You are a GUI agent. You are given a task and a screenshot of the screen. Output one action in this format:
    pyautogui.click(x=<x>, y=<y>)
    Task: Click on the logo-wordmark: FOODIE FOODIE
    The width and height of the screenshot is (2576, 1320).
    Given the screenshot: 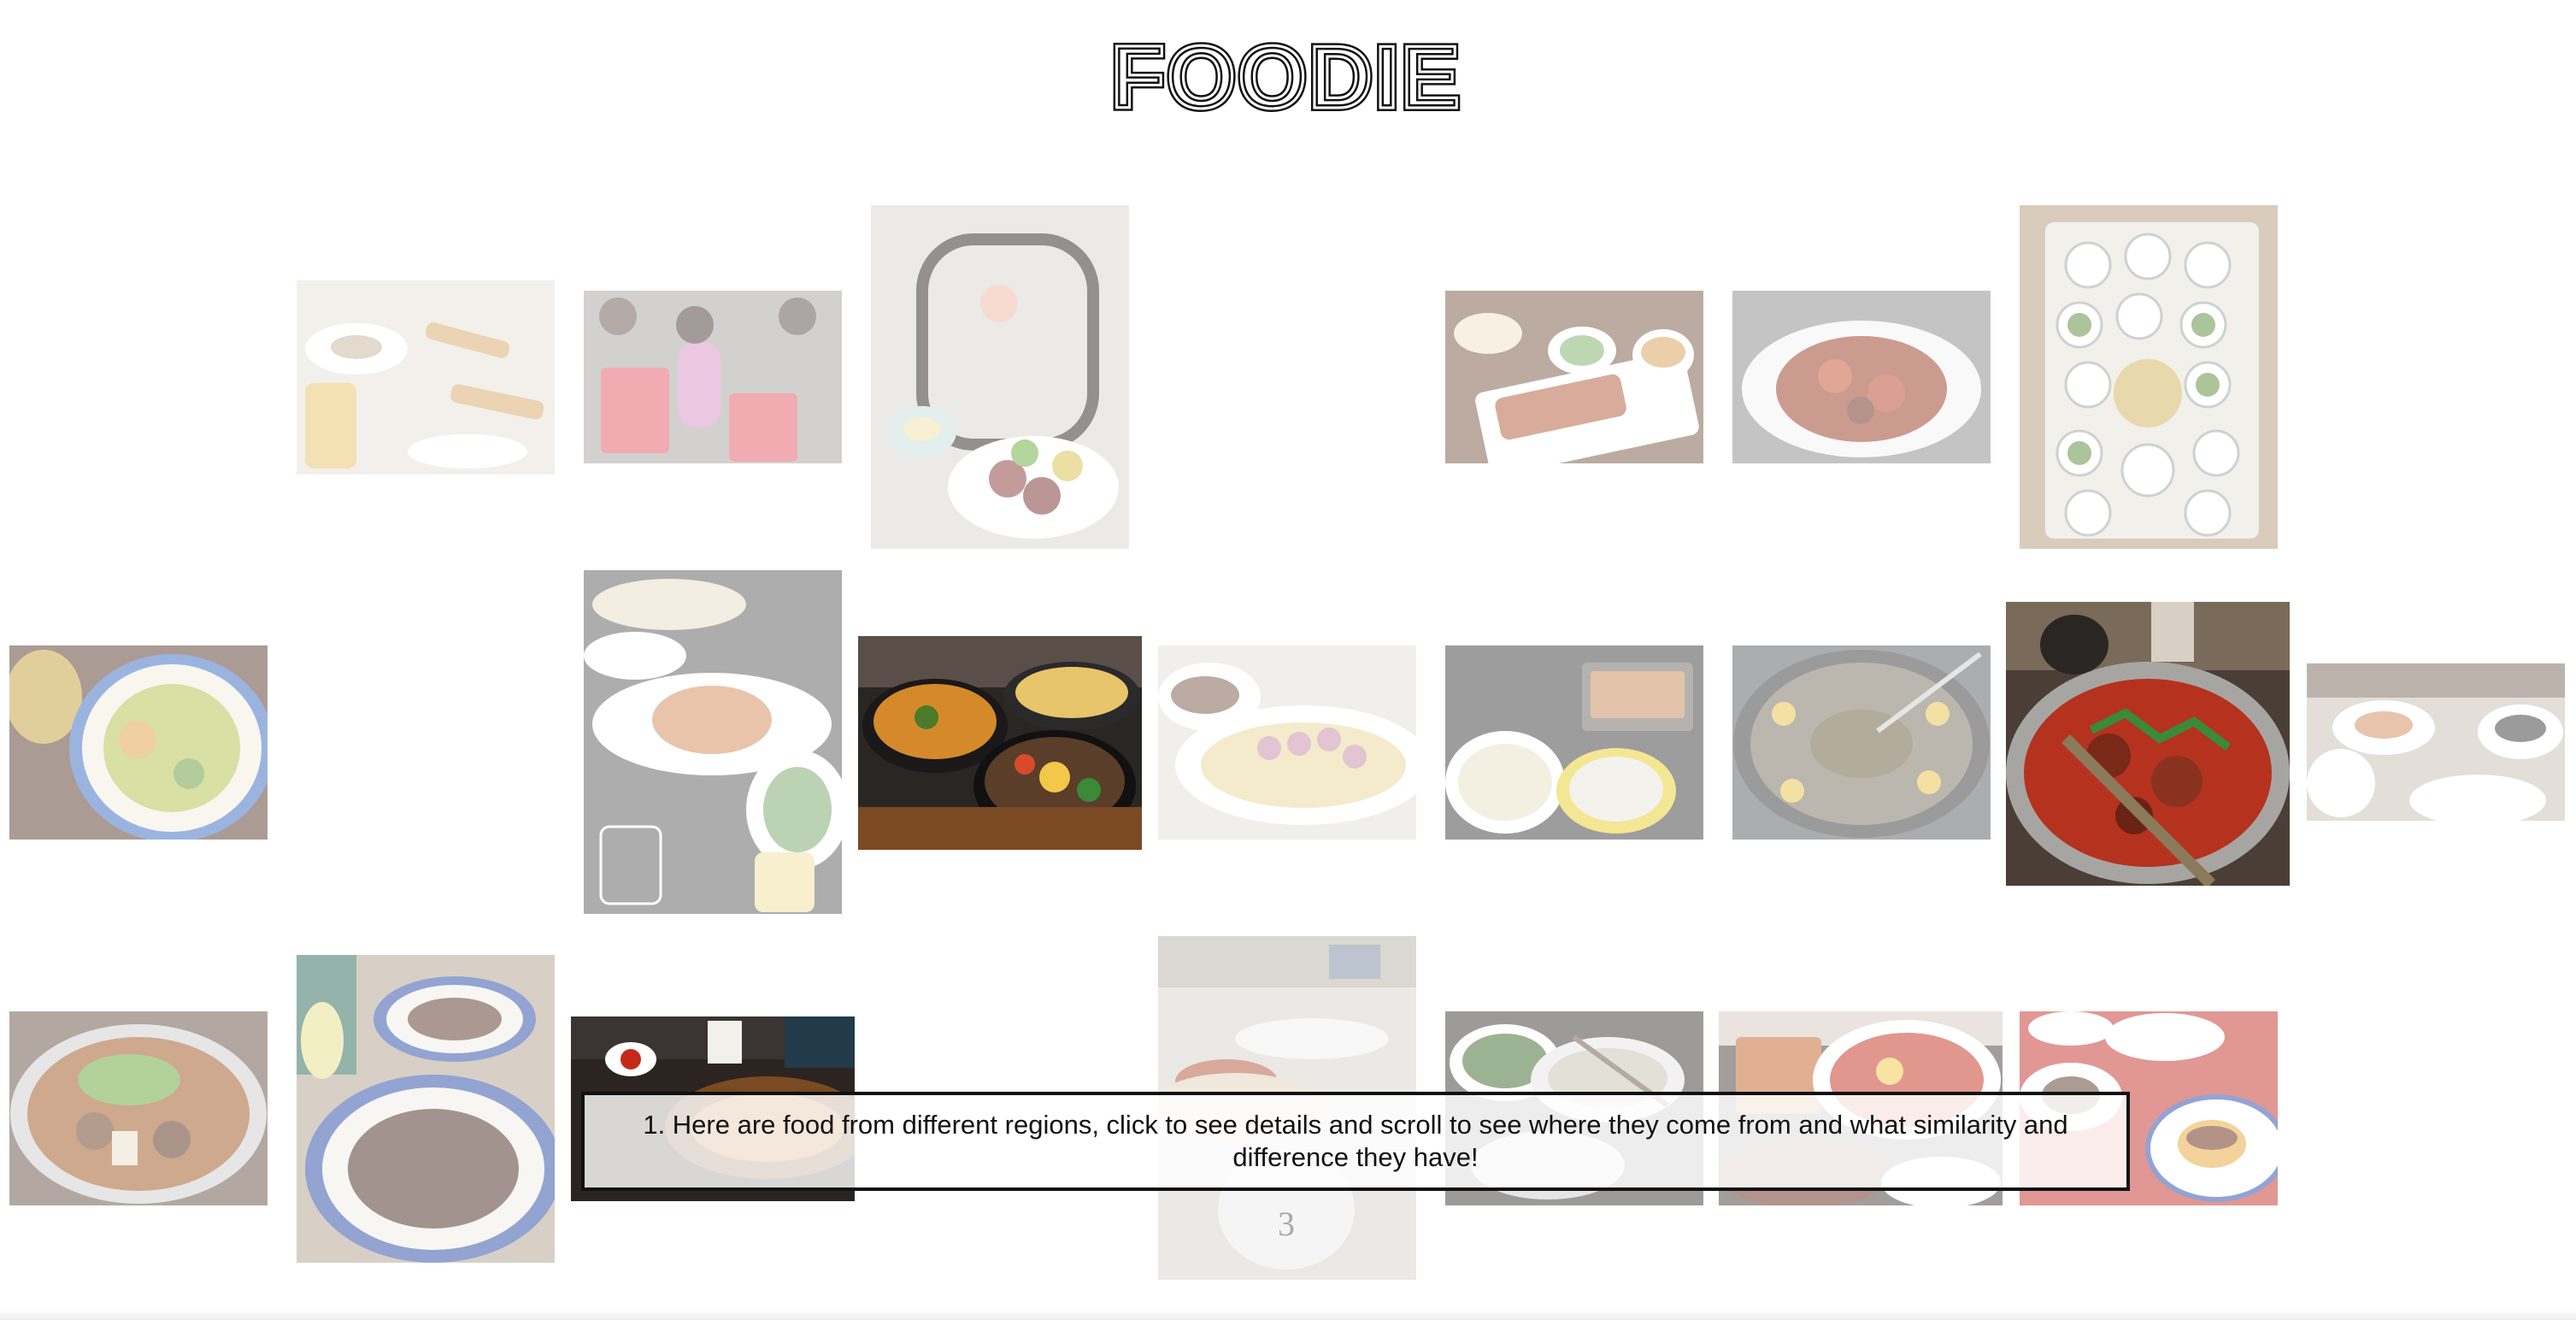 What is the action you would take?
    pyautogui.click(x=1286, y=77)
    